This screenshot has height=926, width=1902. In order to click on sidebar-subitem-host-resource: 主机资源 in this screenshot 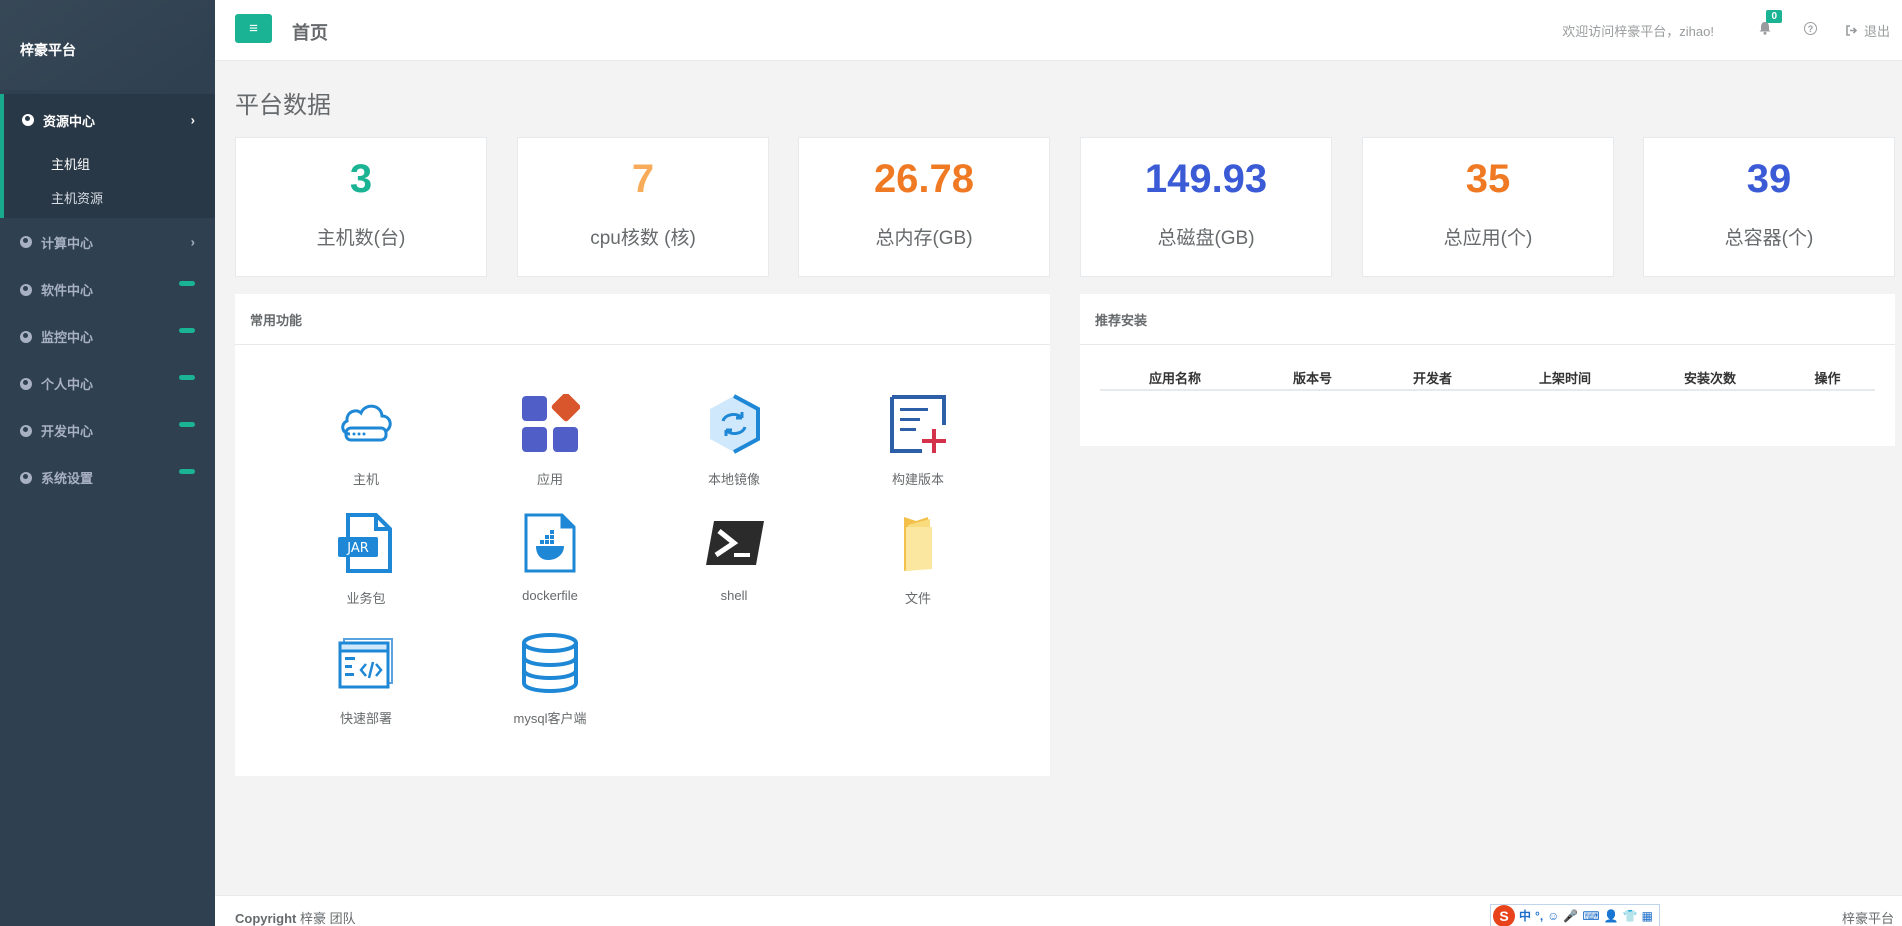, I will do `click(109, 197)`.